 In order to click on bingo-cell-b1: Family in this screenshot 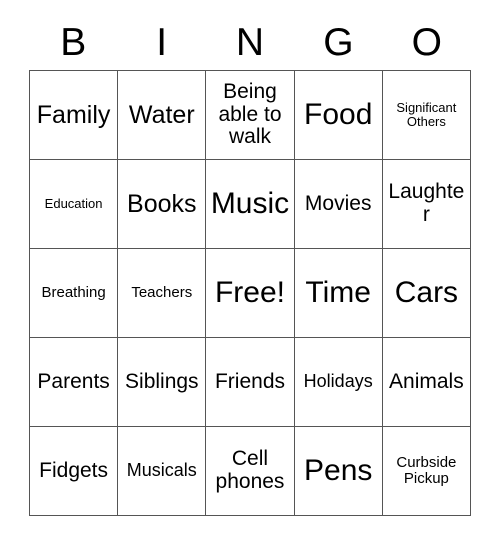, I will do `click(74, 115)`.